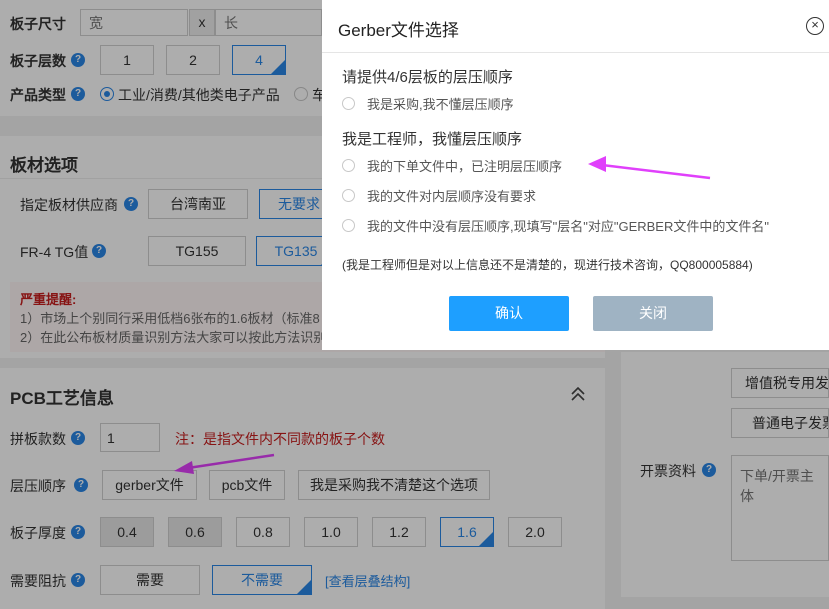 The image size is (829, 609). What do you see at coordinates (440, 104) in the screenshot?
I see `radio-option-buyer-label: 我是采购,我不懂层压顺序` at bounding box center [440, 104].